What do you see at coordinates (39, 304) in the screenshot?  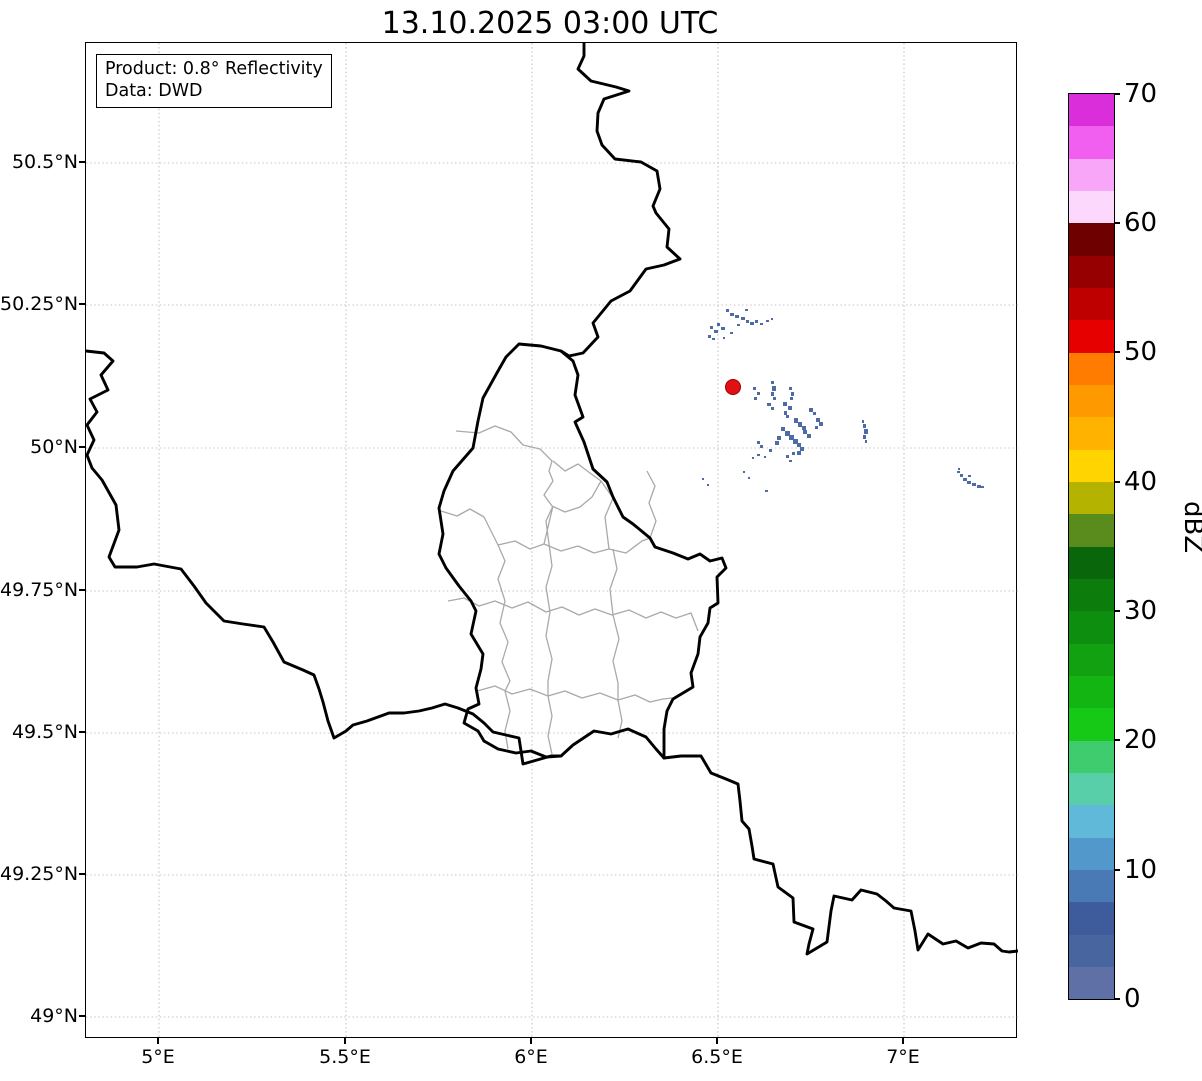 I see `y-tick-label: 50.25°N` at bounding box center [39, 304].